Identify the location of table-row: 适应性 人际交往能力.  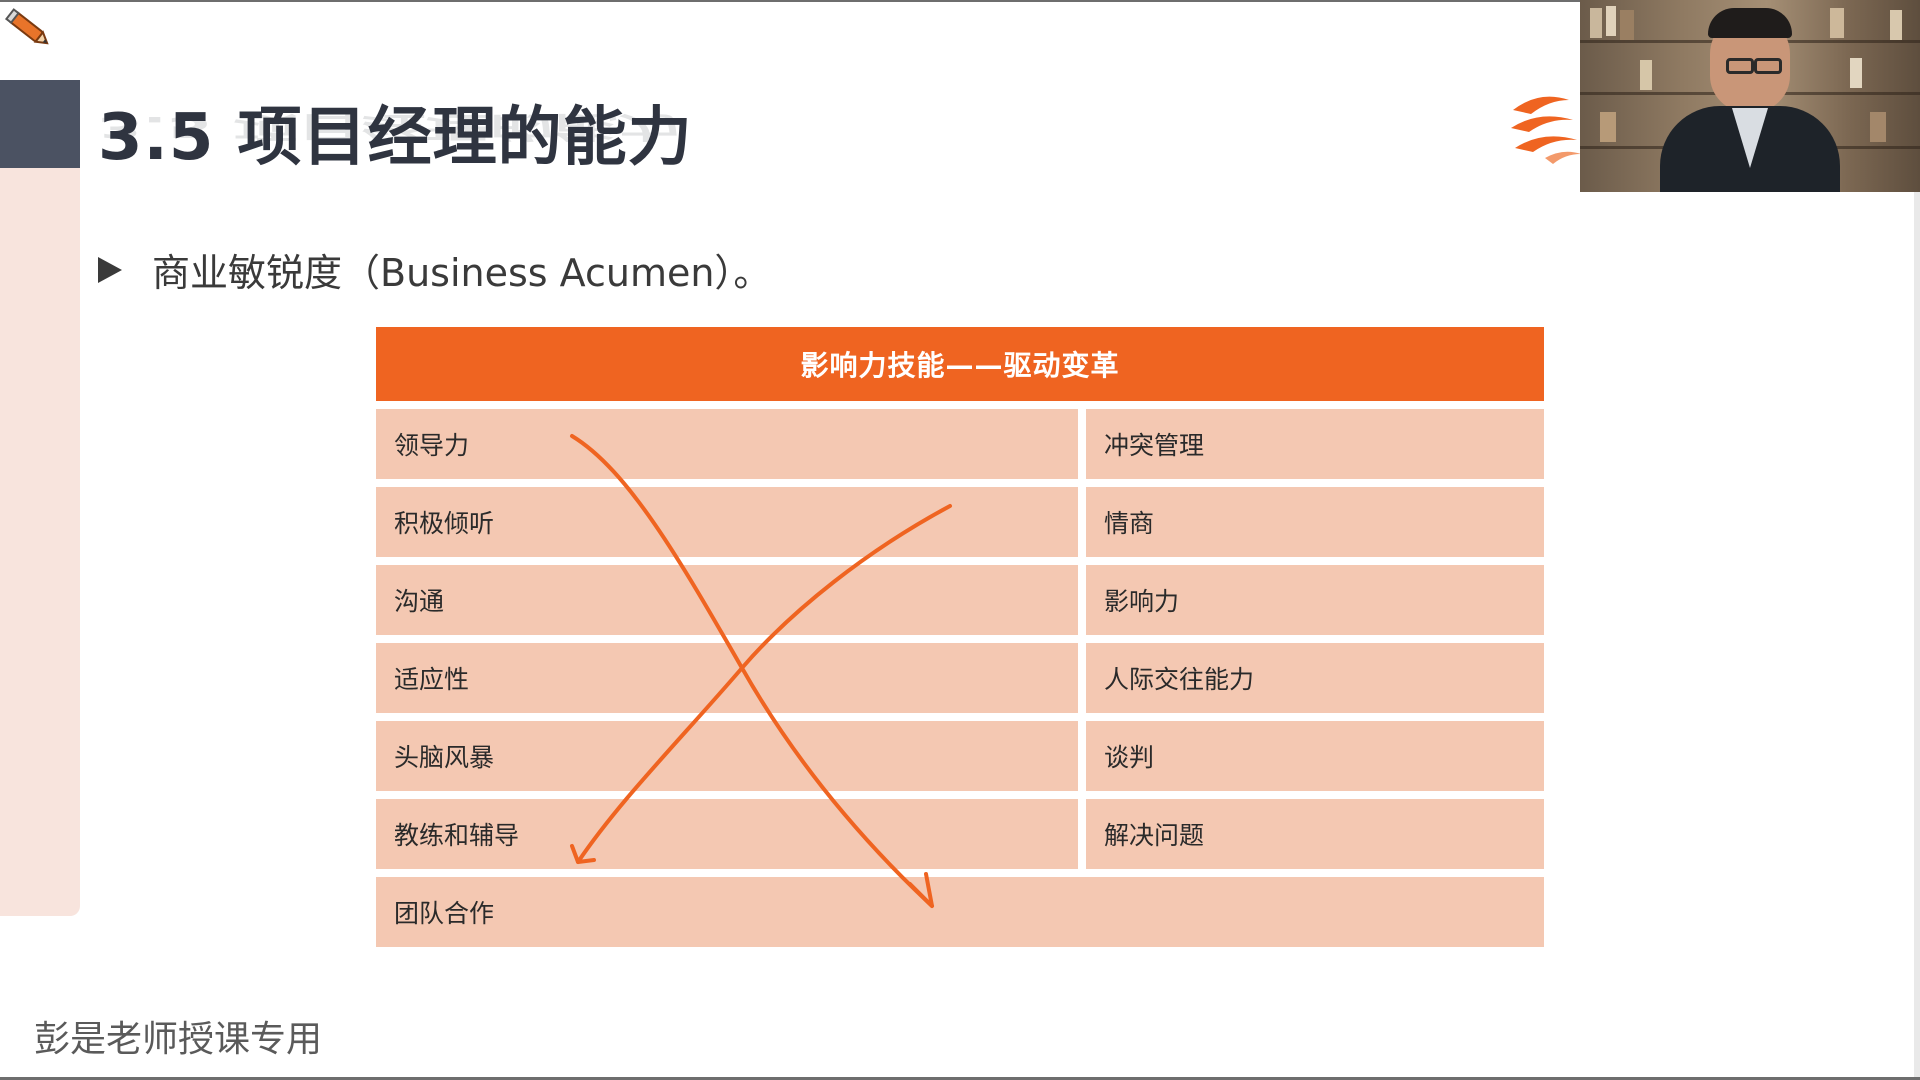
(960, 678).